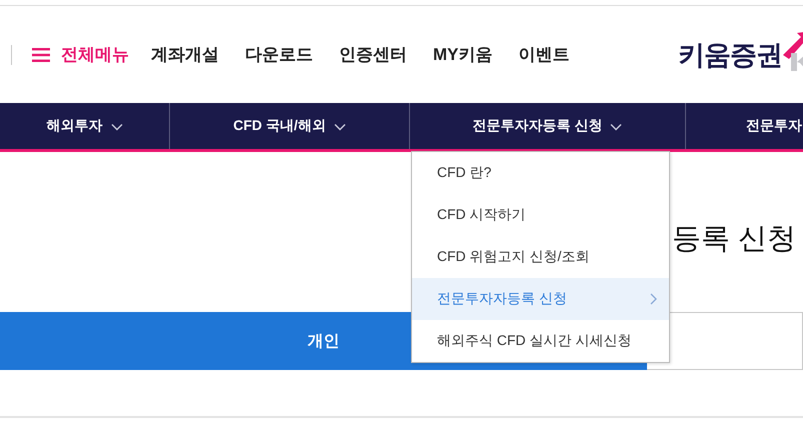 Image resolution: width=803 pixels, height=426 pixels. What do you see at coordinates (85, 126) in the screenshot?
I see `nav-menu-item: 해외투자` at bounding box center [85, 126].